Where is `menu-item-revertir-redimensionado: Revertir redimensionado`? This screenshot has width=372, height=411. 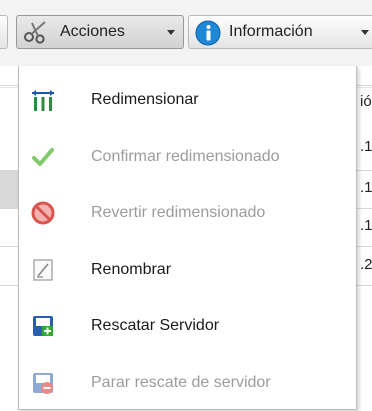 menu-item-revertir-redimensionado: Revertir redimensionado is located at coordinates (187, 213).